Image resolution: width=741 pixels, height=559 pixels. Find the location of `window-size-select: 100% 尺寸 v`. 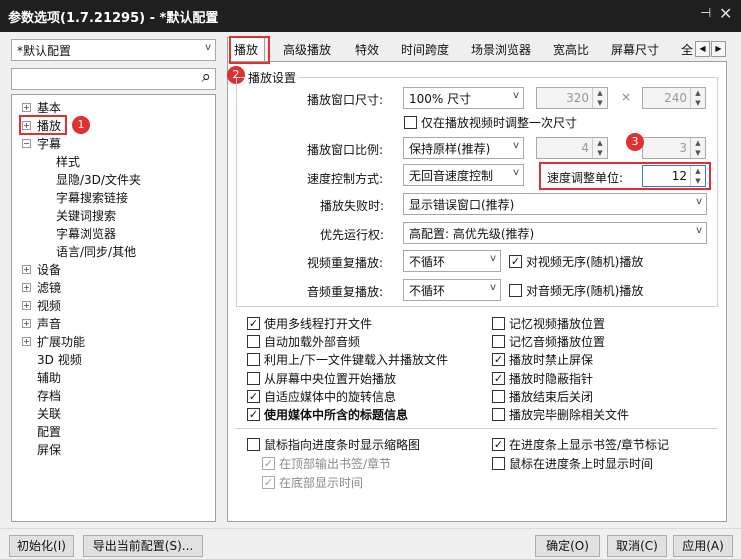

window-size-select: 100% 尺寸 v is located at coordinates (463, 98).